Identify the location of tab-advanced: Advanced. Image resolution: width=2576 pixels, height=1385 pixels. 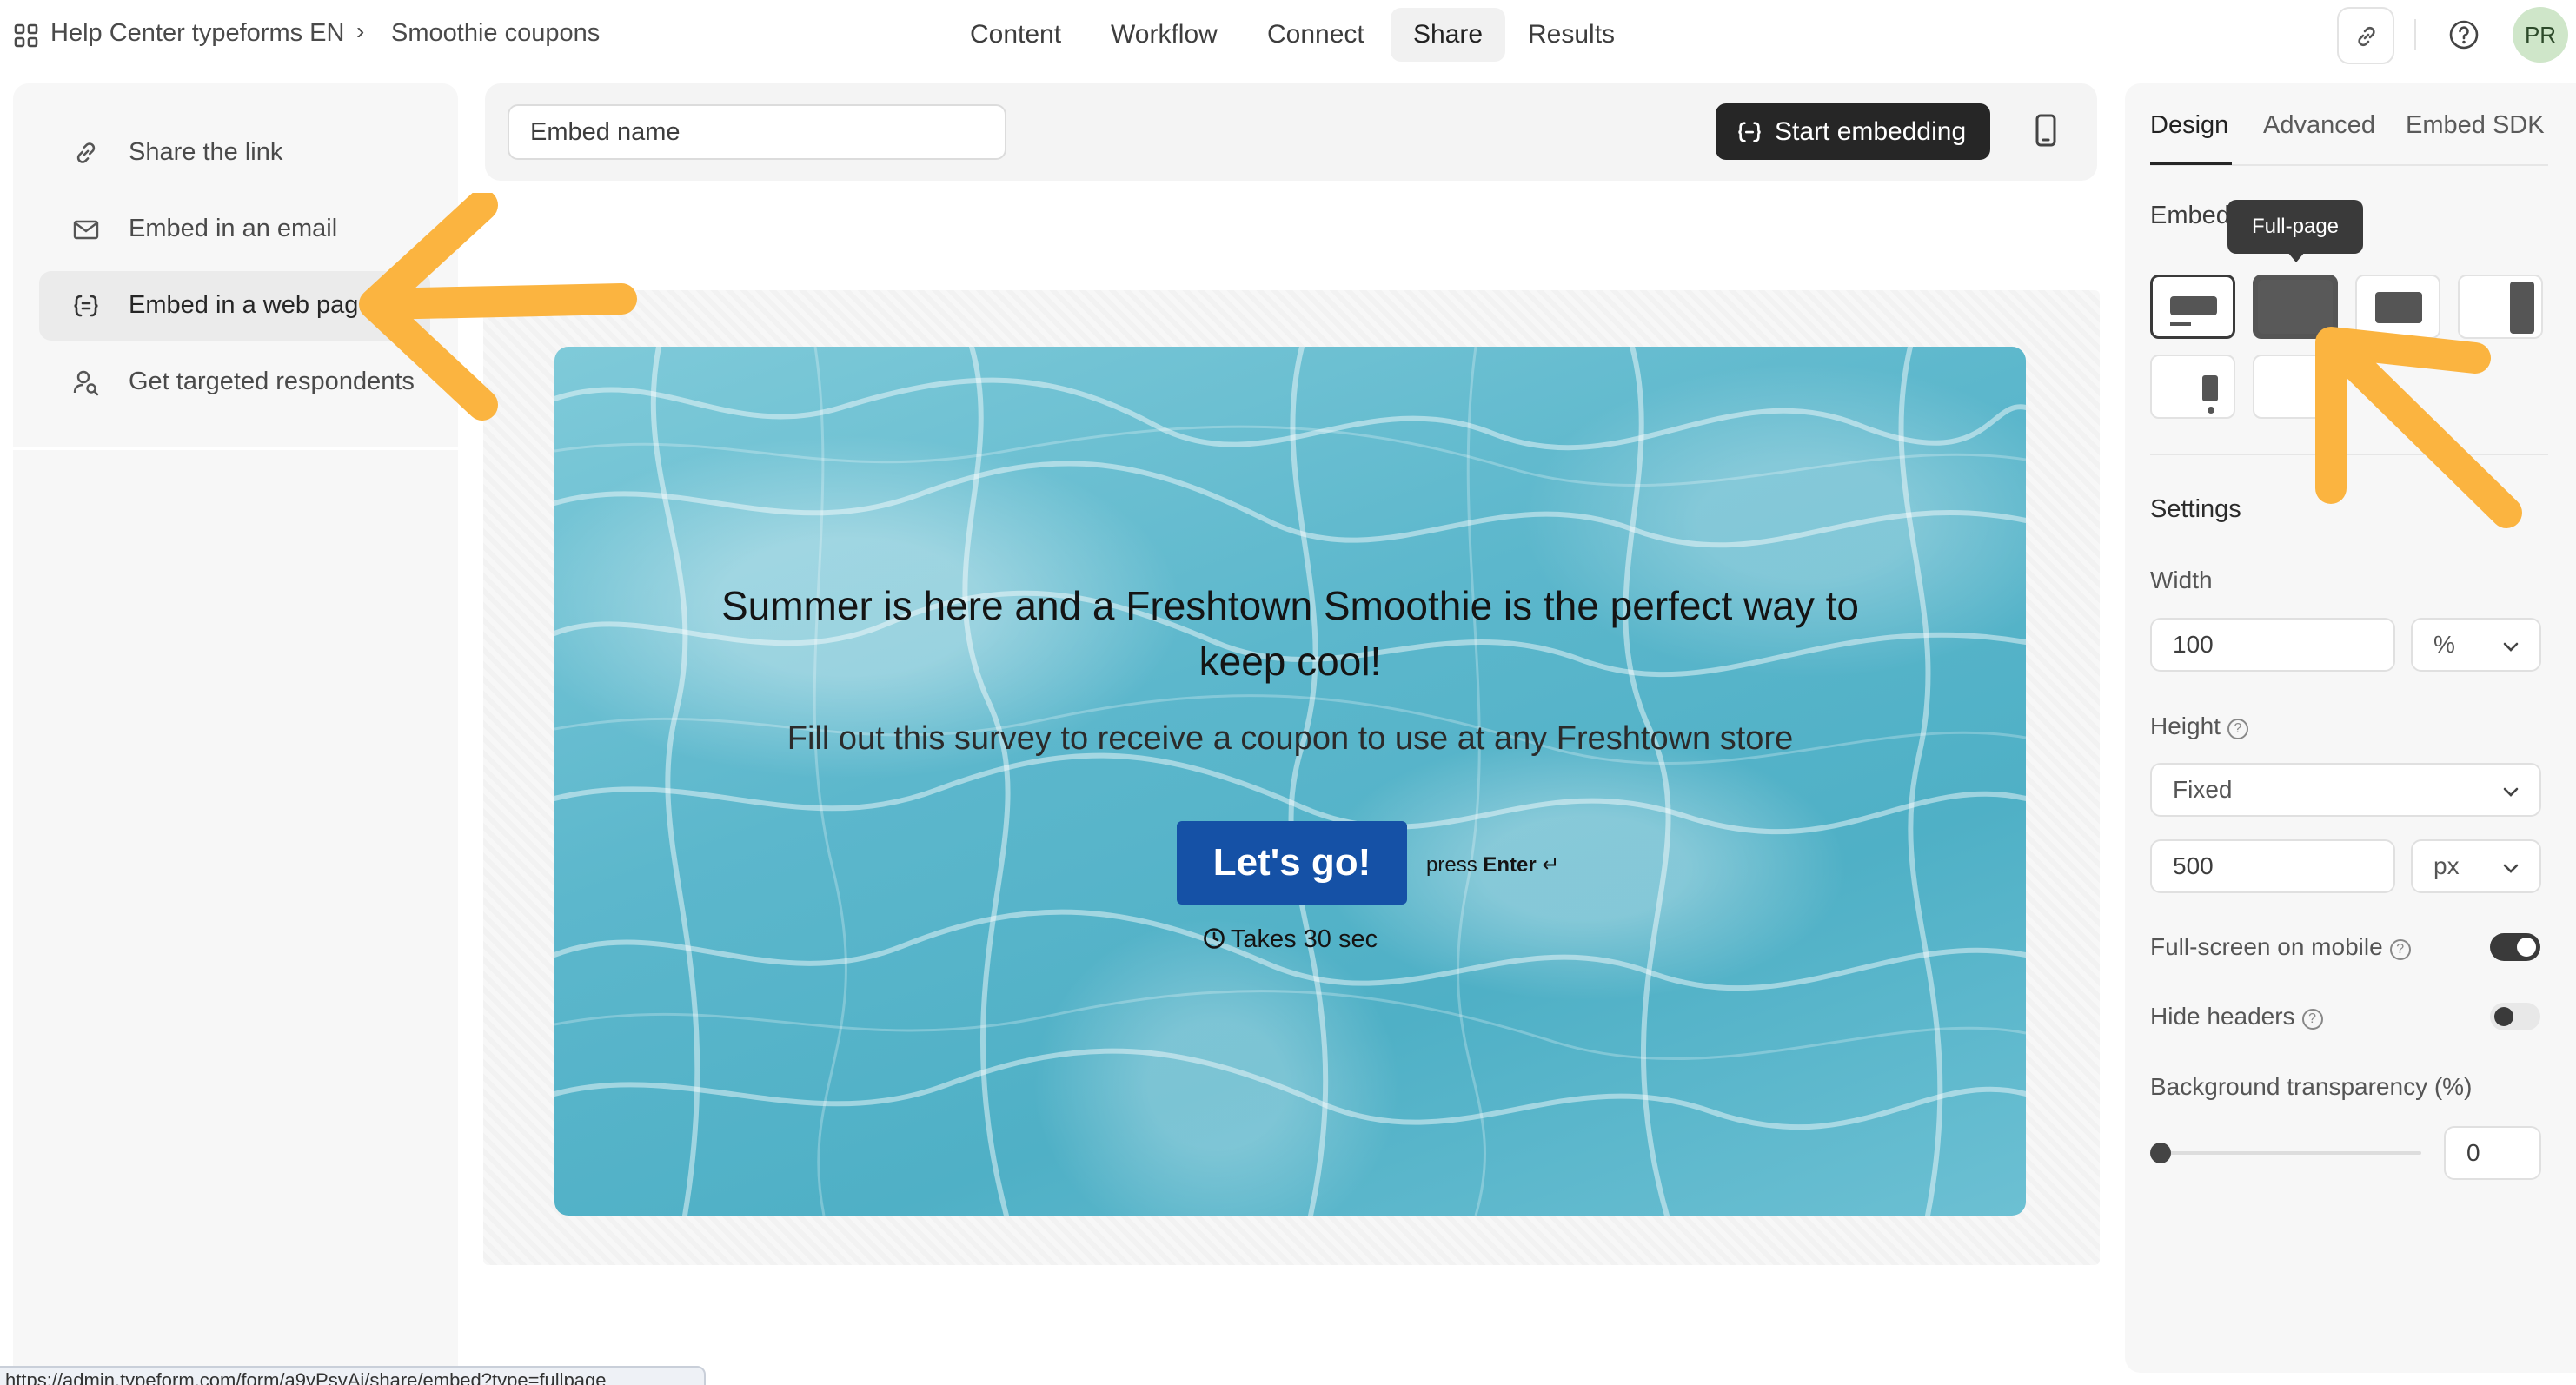
(2319, 125).